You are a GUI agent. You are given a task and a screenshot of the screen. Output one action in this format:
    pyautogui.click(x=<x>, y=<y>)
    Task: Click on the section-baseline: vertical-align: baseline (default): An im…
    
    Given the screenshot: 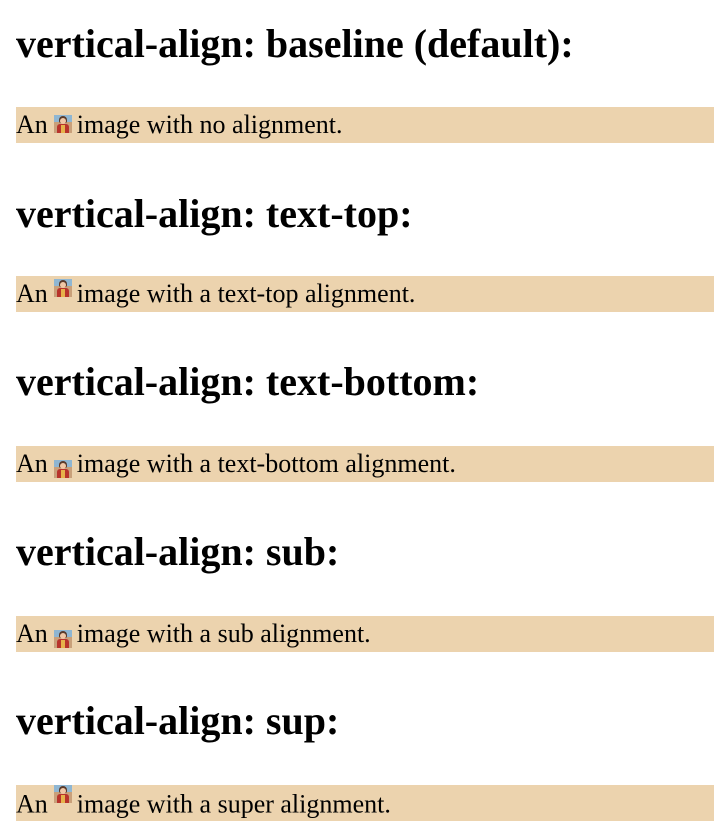 What is the action you would take?
    pyautogui.click(x=365, y=82)
    